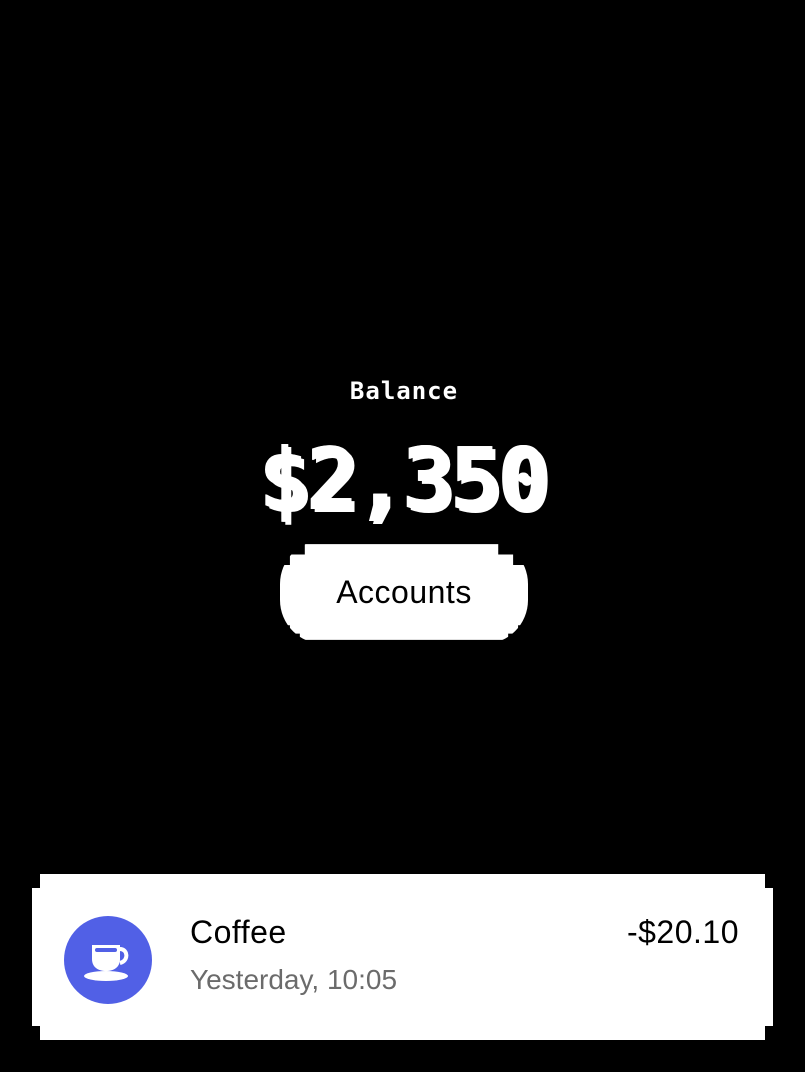  I want to click on accounts-button: Accounts, so click(404, 592).